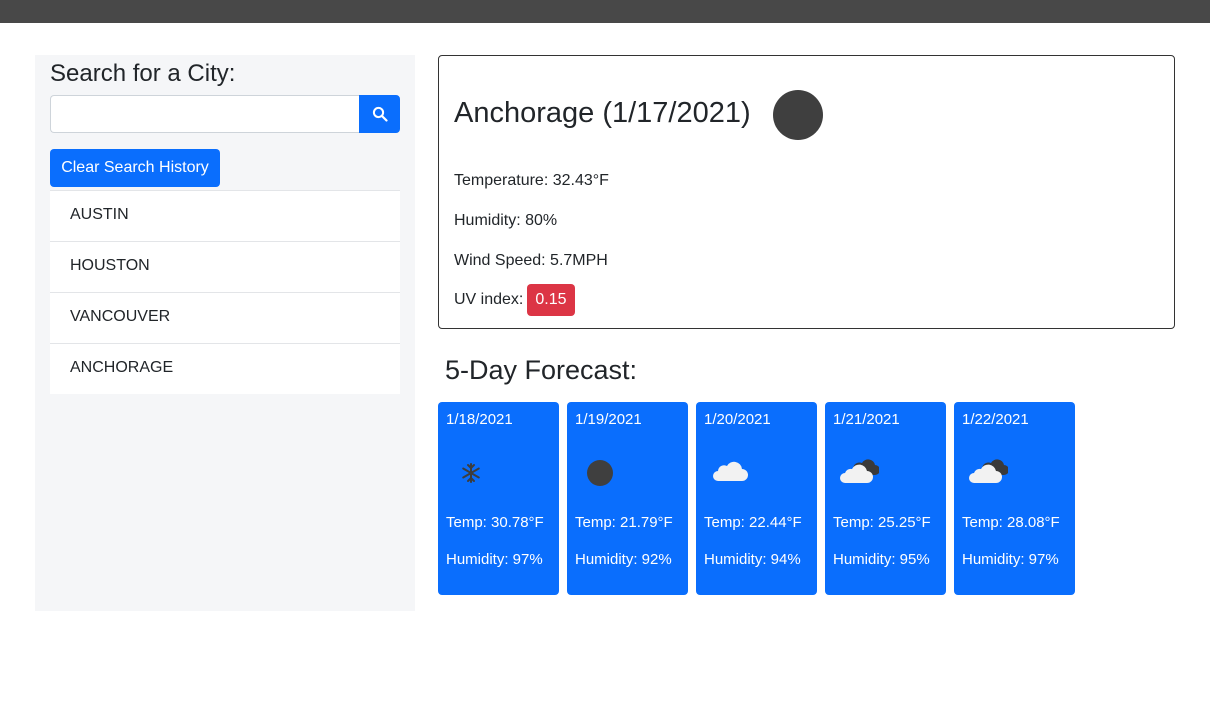 Image resolution: width=1210 pixels, height=728 pixels. I want to click on forecast-temp: Temp: 28.08°F, so click(1011, 522).